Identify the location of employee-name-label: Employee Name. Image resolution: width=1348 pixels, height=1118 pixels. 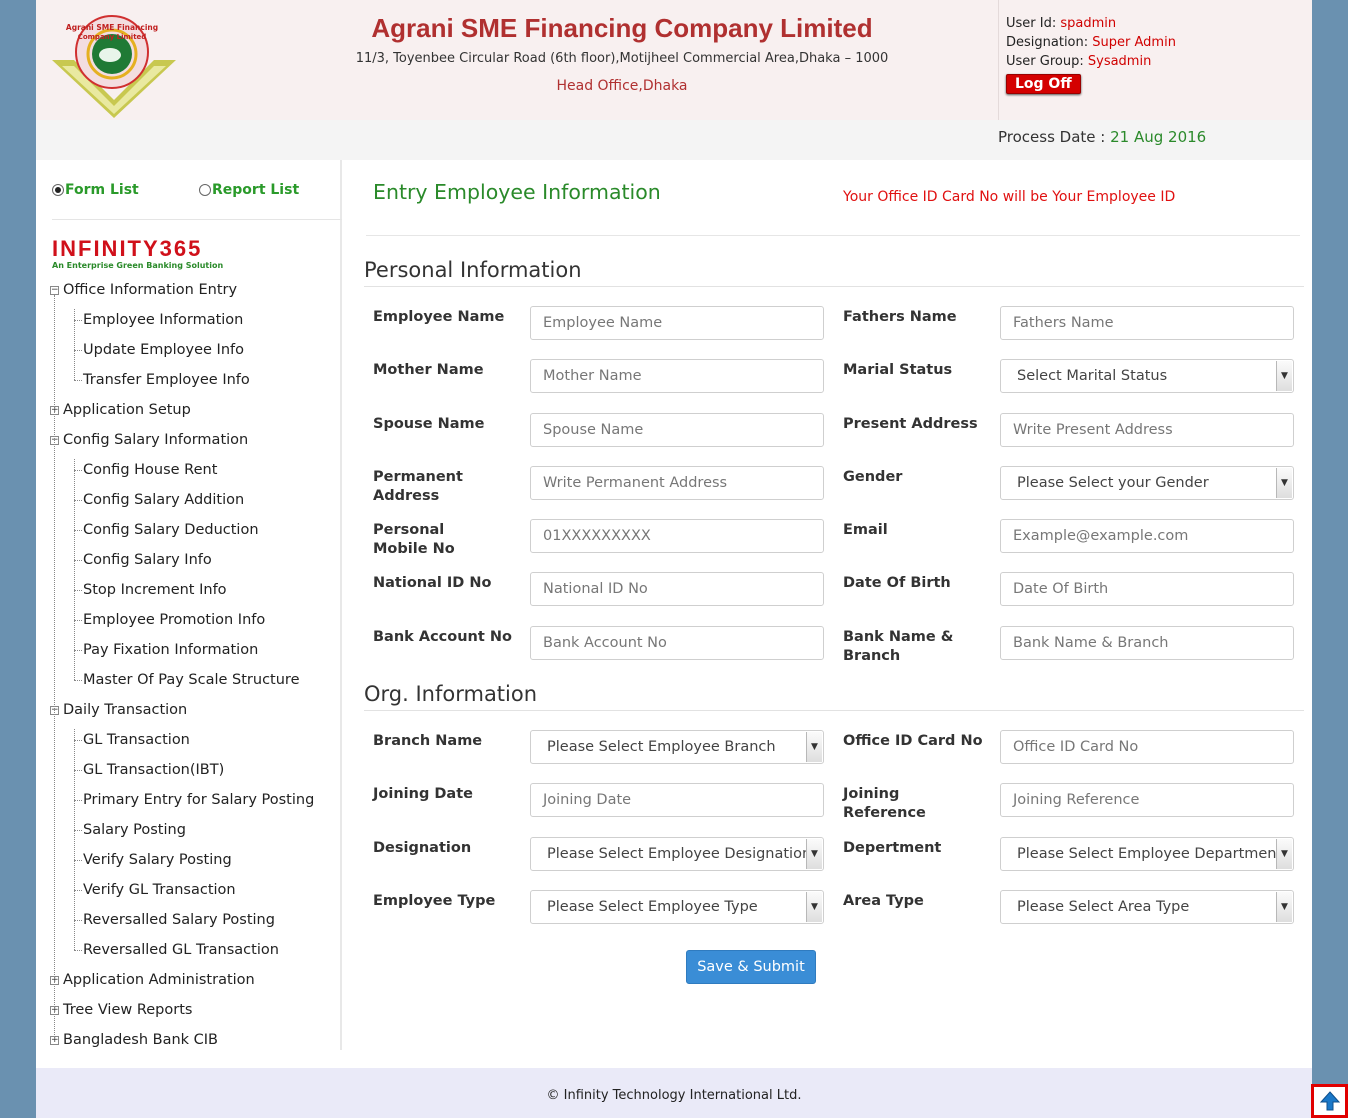
(439, 317).